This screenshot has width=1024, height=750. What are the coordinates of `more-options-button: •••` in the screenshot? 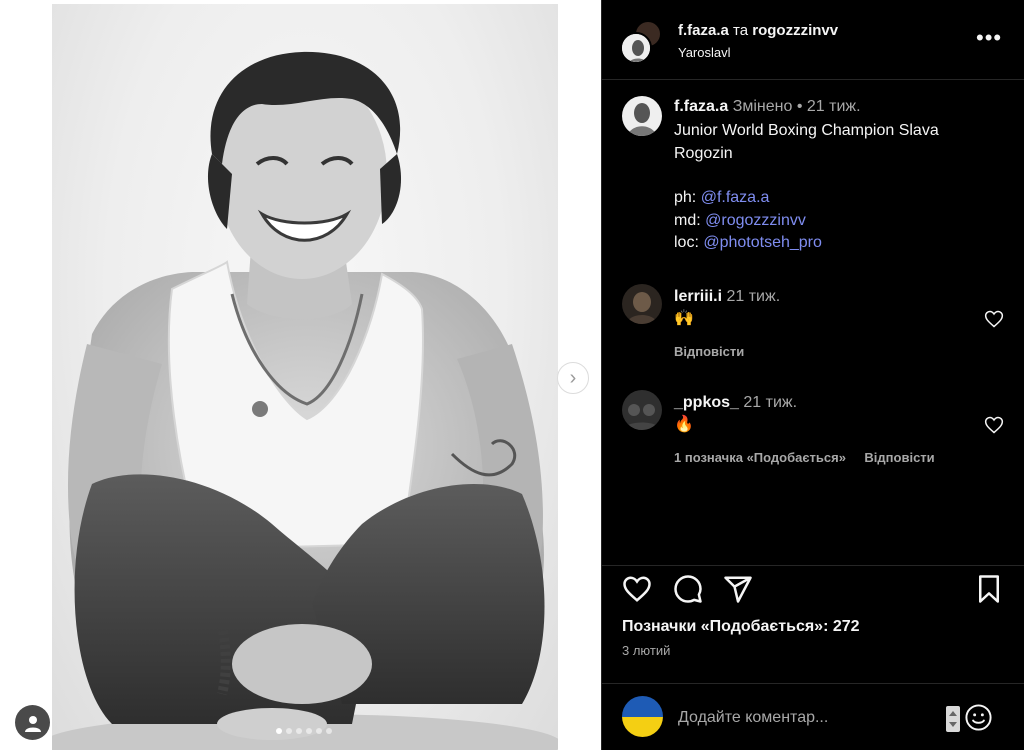 It's located at (989, 37).